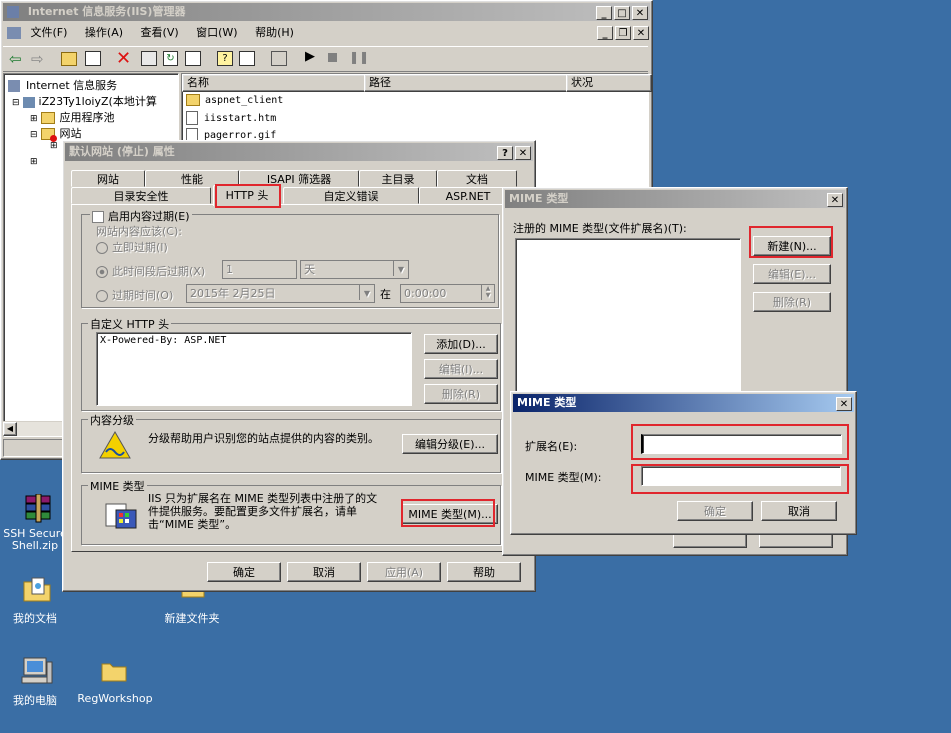  I want to click on delete-icon: ✕, so click(123, 58).